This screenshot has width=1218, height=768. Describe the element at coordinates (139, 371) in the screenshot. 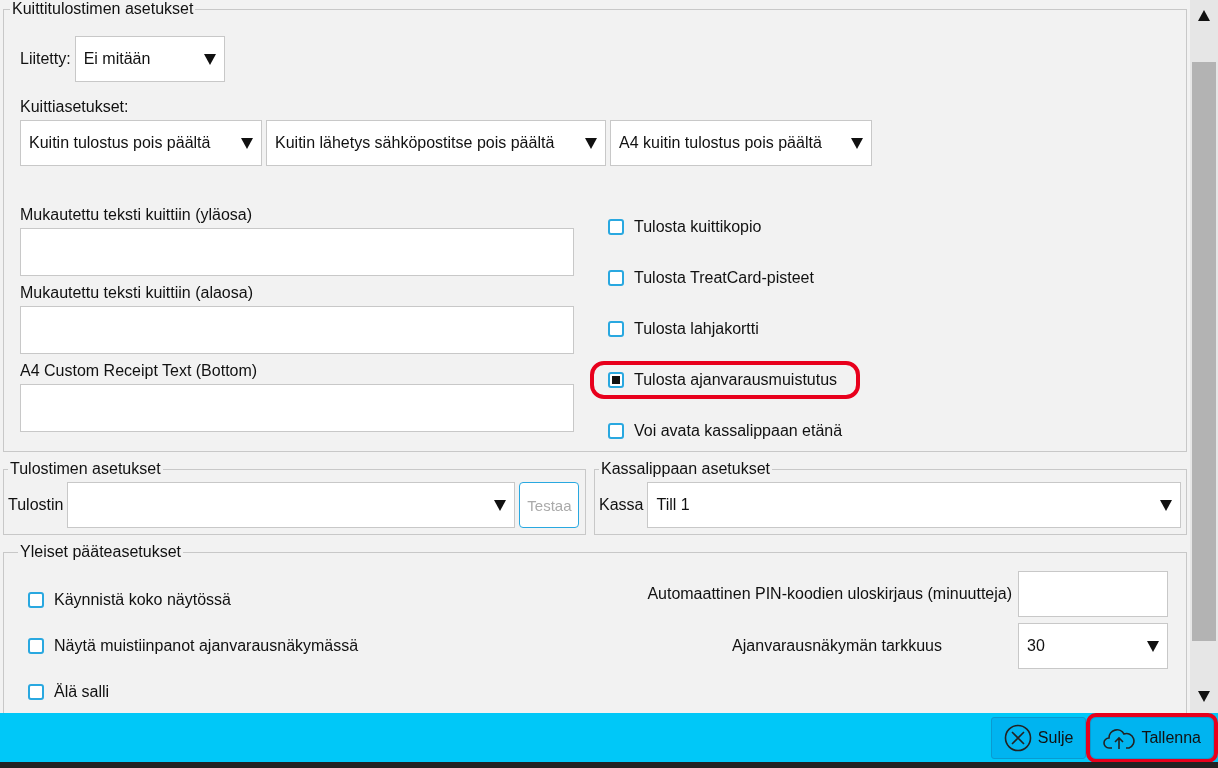

I see `field-label: A4 Custom Receipt Text (Bottom)` at that location.